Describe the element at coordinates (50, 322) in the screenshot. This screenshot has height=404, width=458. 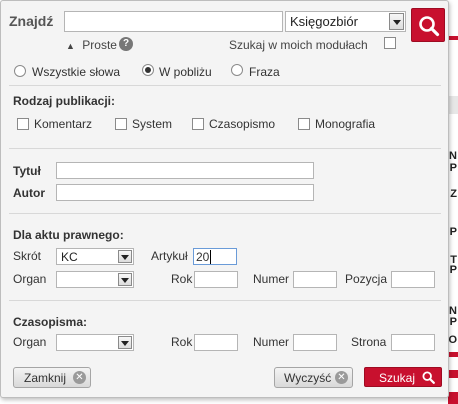
I see `journals-heading: Czasopisma:` at that location.